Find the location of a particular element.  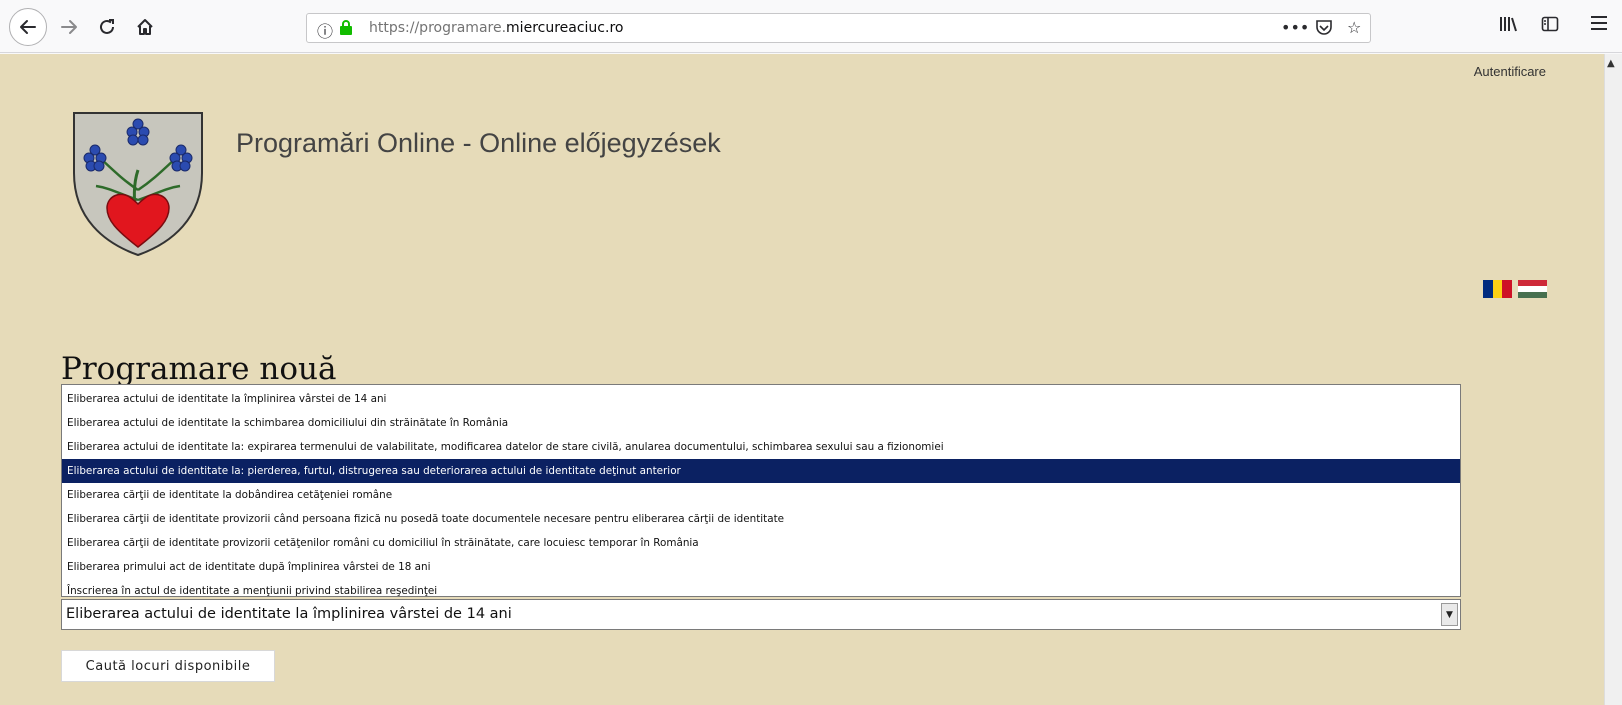

bookmark-star-icon: ☆ is located at coordinates (1354, 27).